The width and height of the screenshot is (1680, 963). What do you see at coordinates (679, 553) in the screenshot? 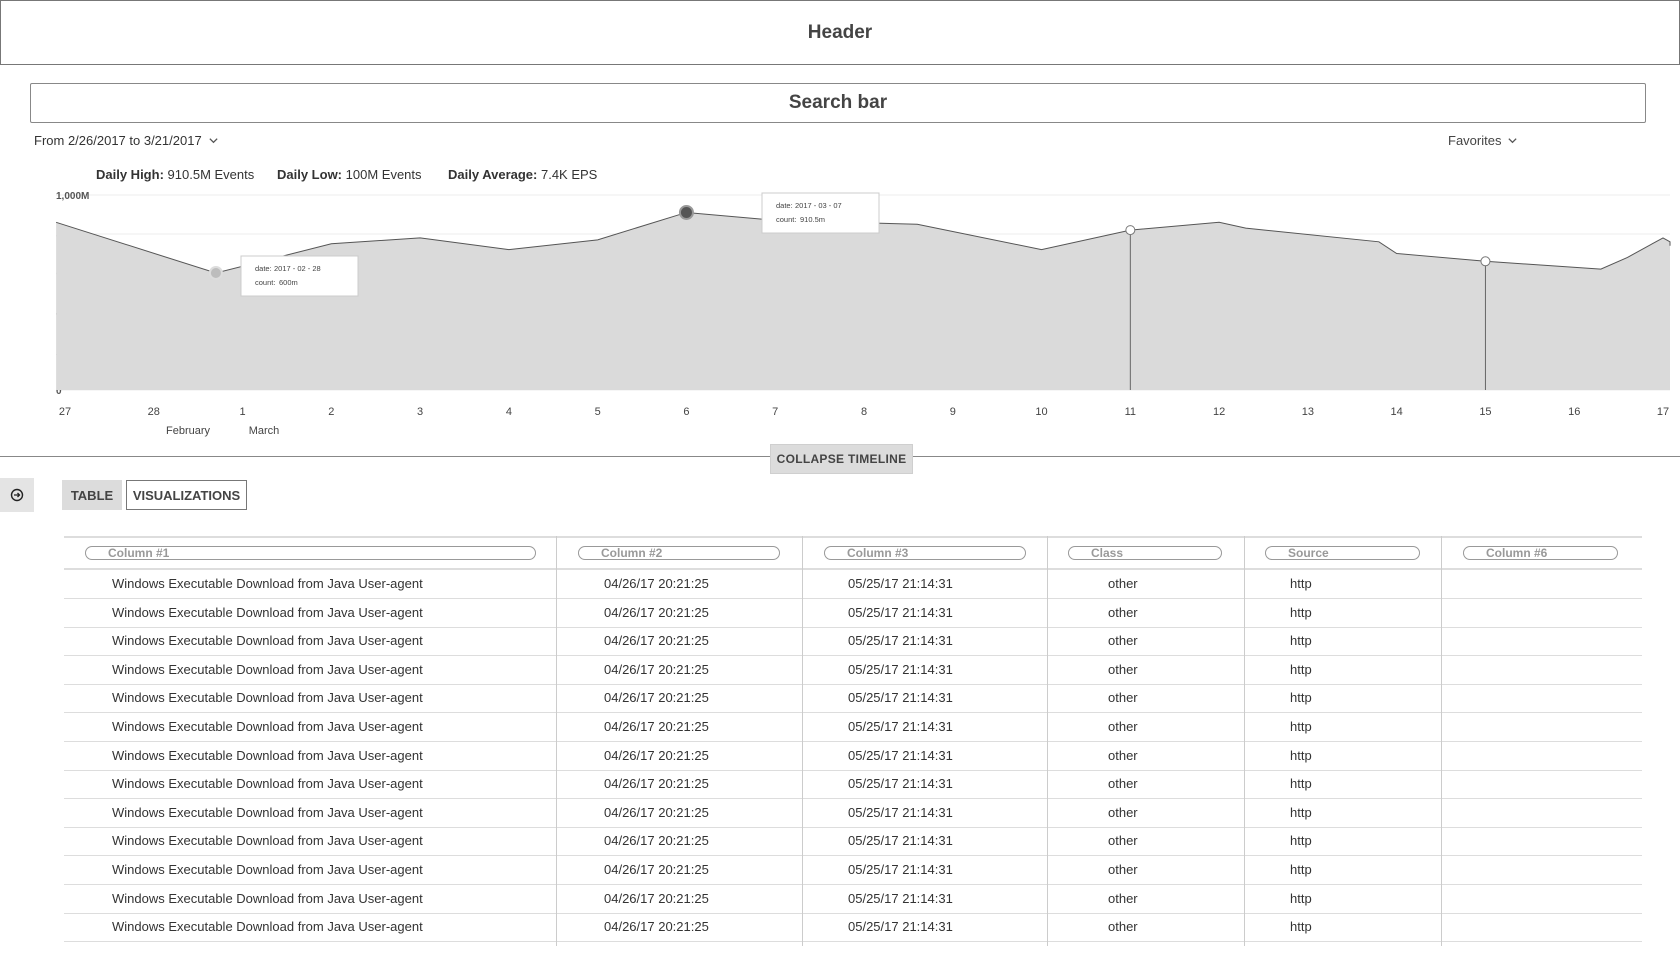
I see `column-header-2: Column #2` at bounding box center [679, 553].